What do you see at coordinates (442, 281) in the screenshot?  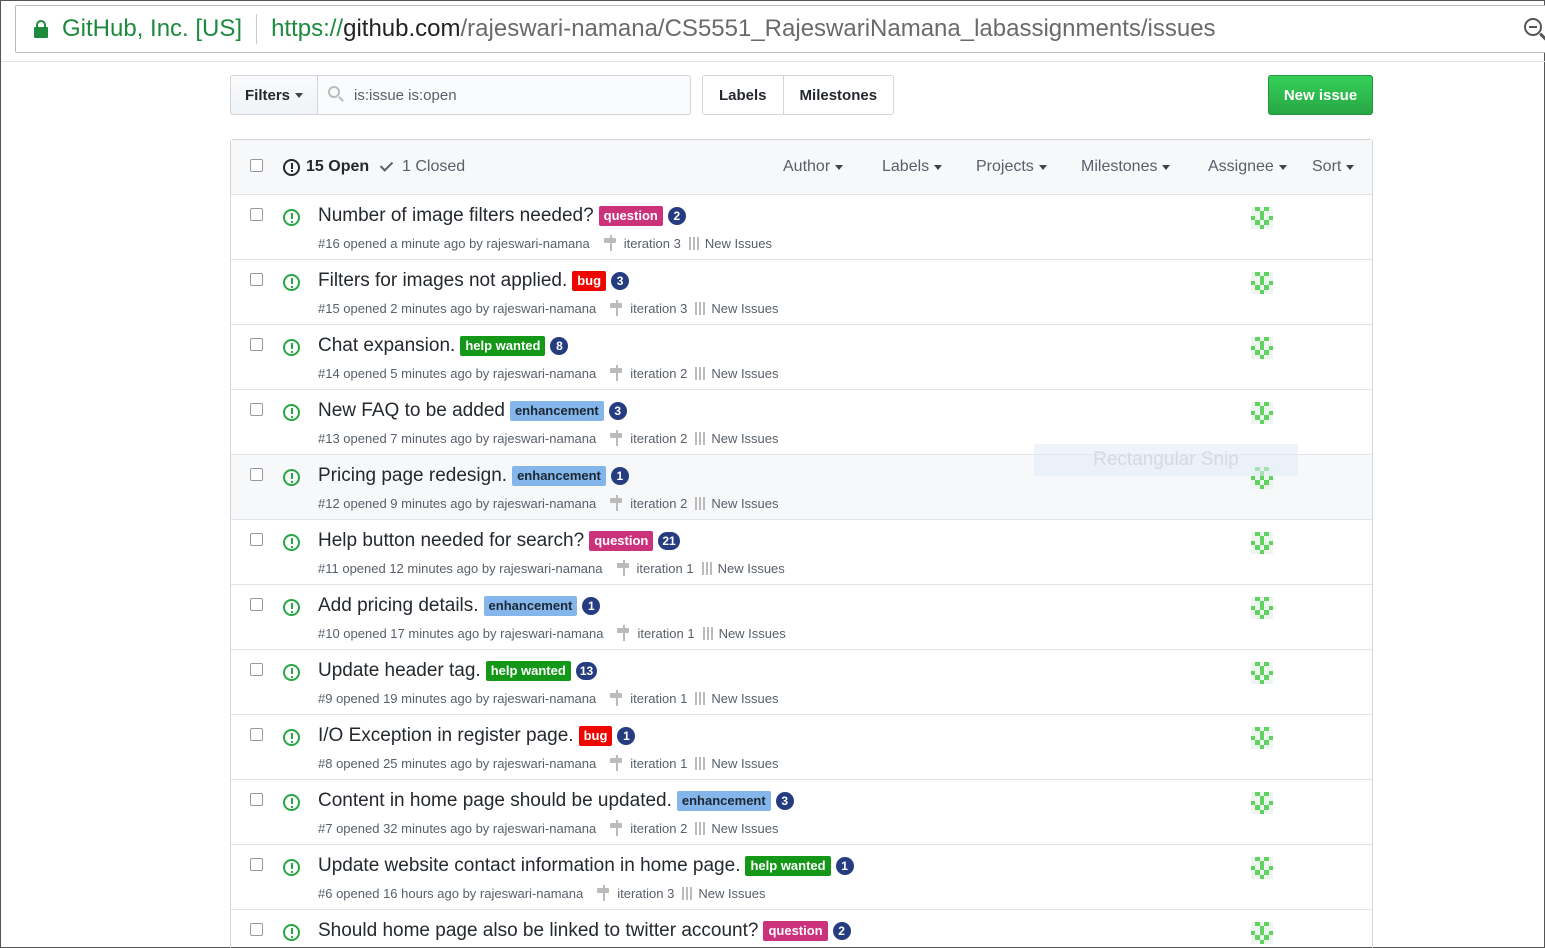 I see `issue-title-link: Filters for images not applied.` at bounding box center [442, 281].